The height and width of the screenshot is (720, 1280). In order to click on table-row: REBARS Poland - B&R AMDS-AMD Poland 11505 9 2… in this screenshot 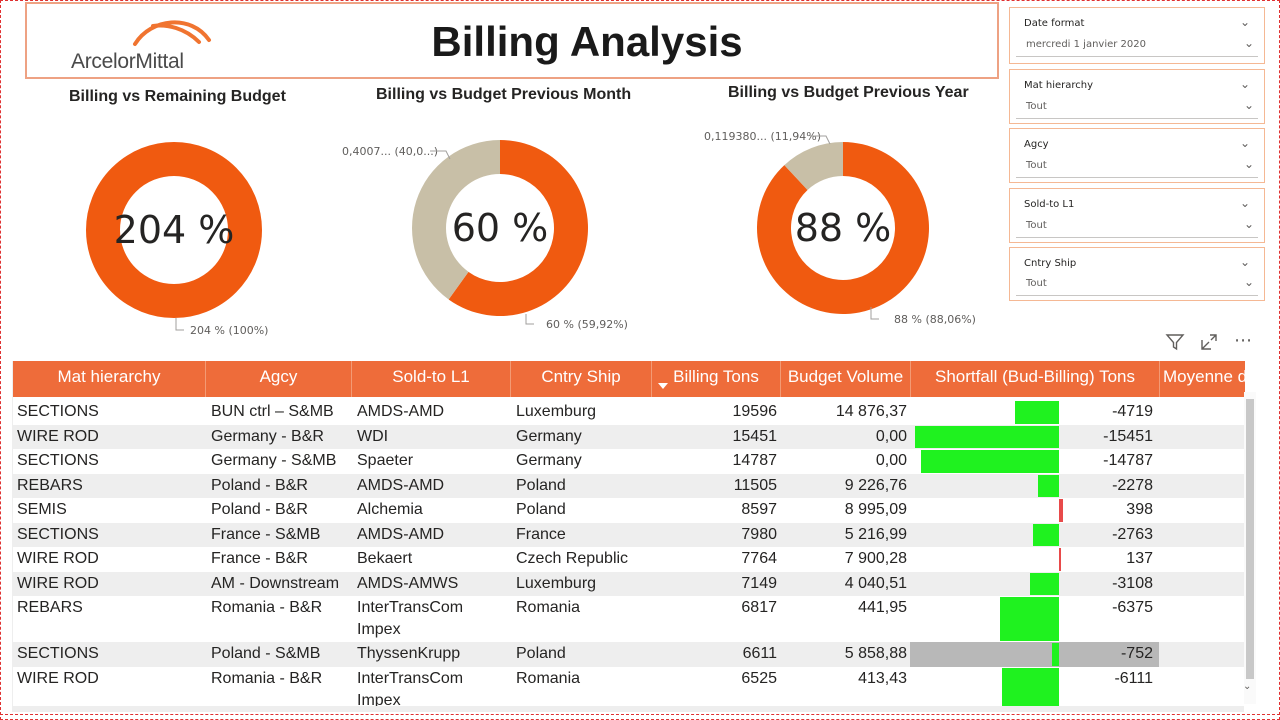, I will do `click(629, 485)`.